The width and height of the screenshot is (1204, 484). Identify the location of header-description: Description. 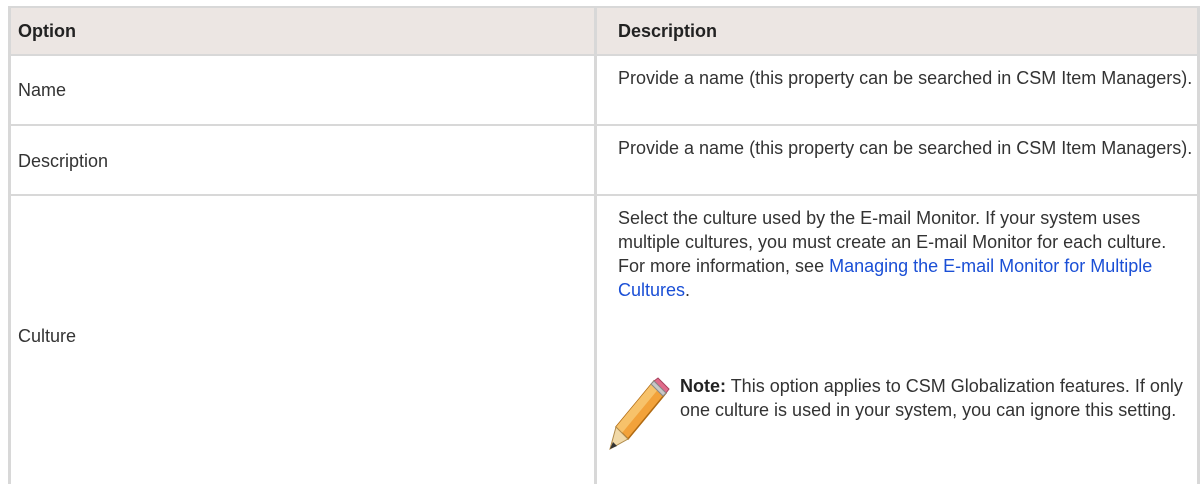
(668, 31).